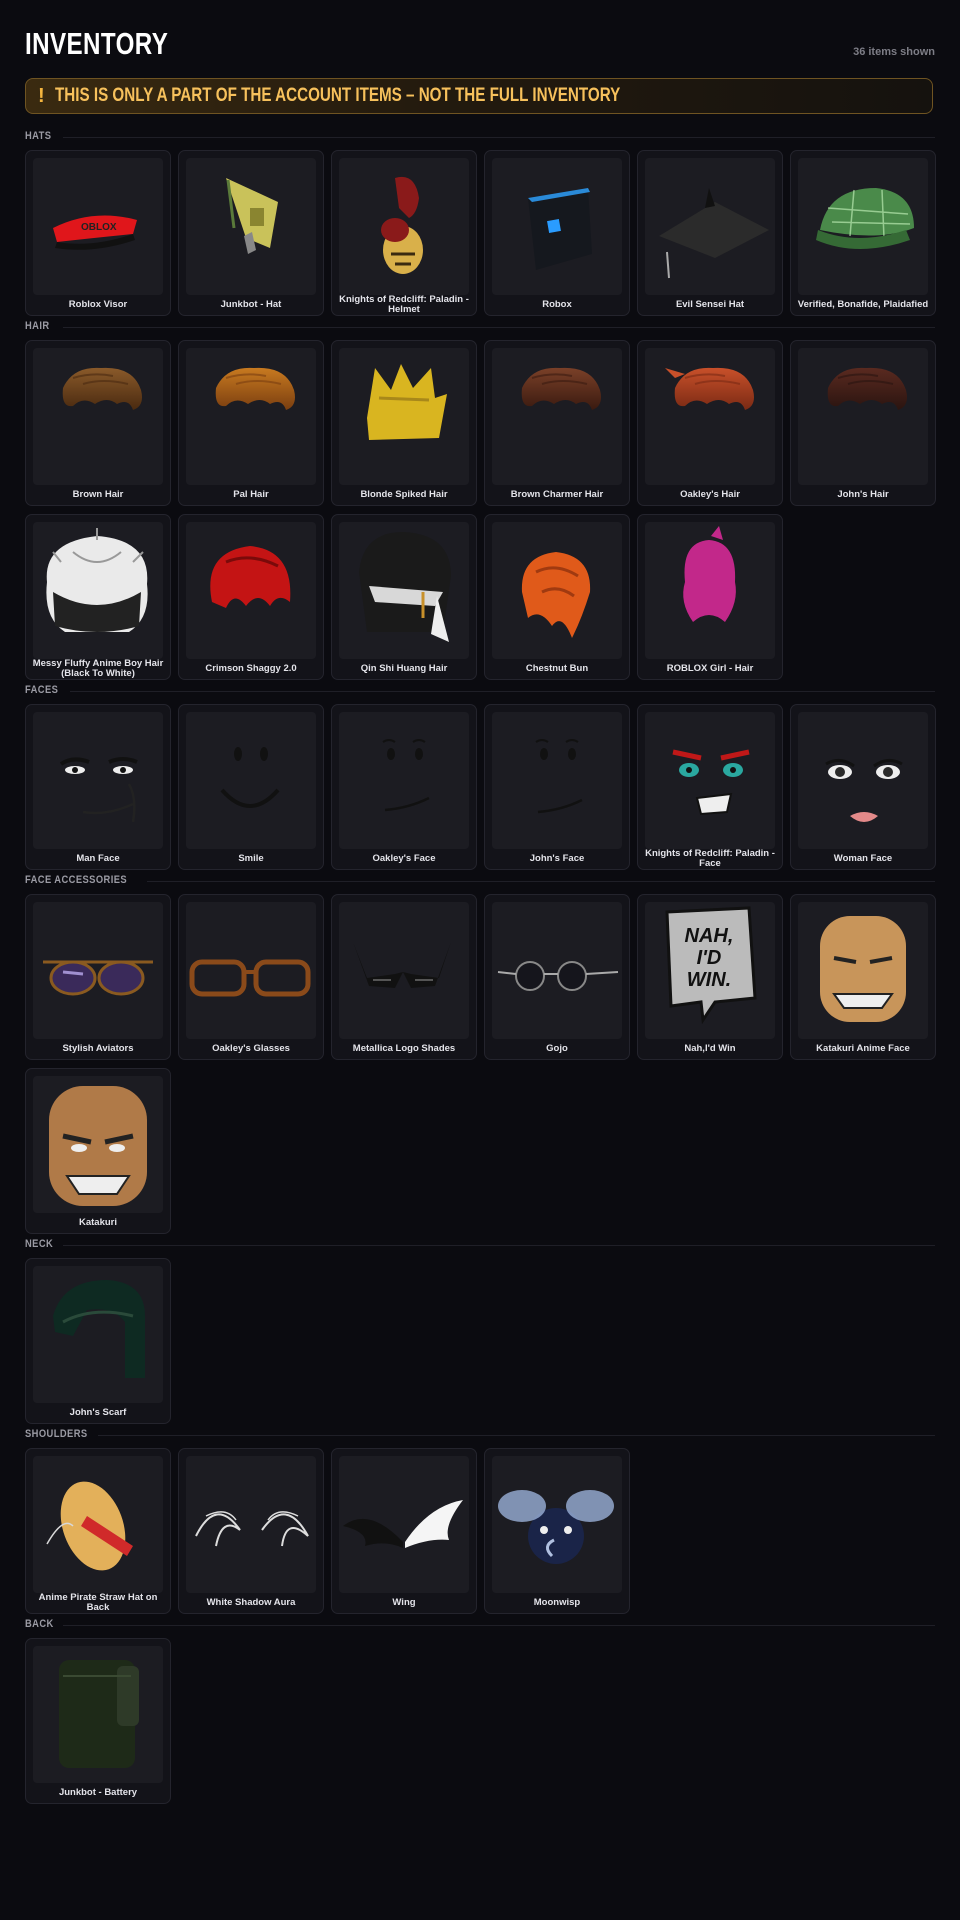  What do you see at coordinates (404, 416) in the screenshot?
I see `hair-blonde-spiked-icon` at bounding box center [404, 416].